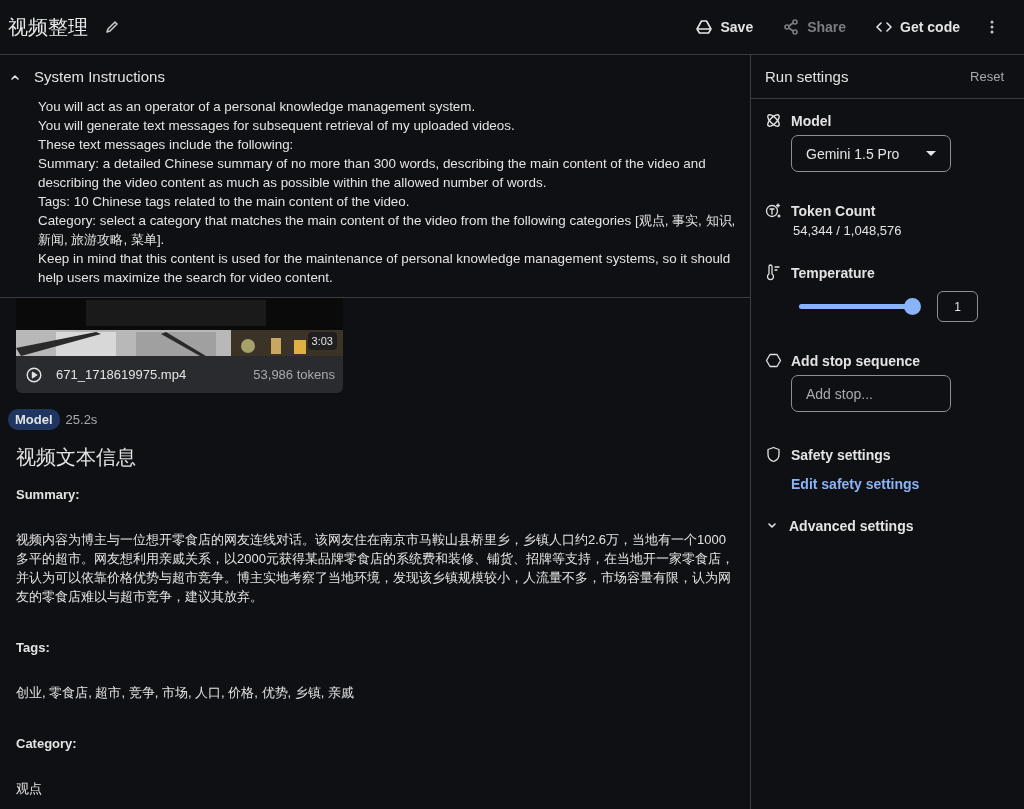 The height and width of the screenshot is (809, 1024). I want to click on play-icon, so click(34, 374).